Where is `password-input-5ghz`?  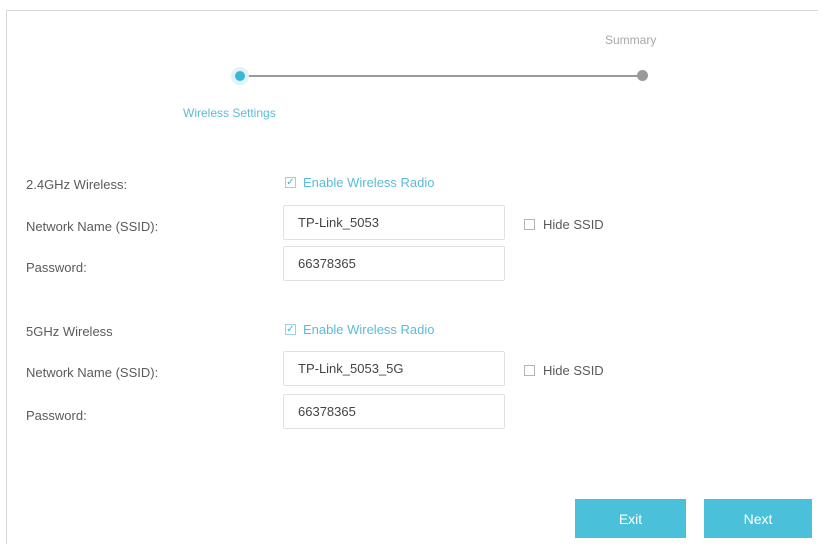 password-input-5ghz is located at coordinates (394, 411).